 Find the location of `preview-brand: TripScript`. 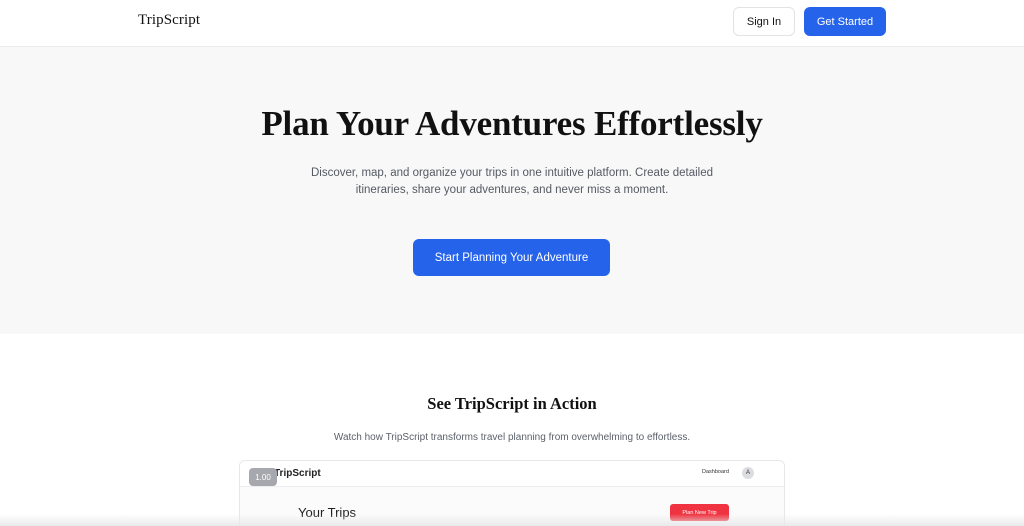

preview-brand: TripScript is located at coordinates (297, 473).